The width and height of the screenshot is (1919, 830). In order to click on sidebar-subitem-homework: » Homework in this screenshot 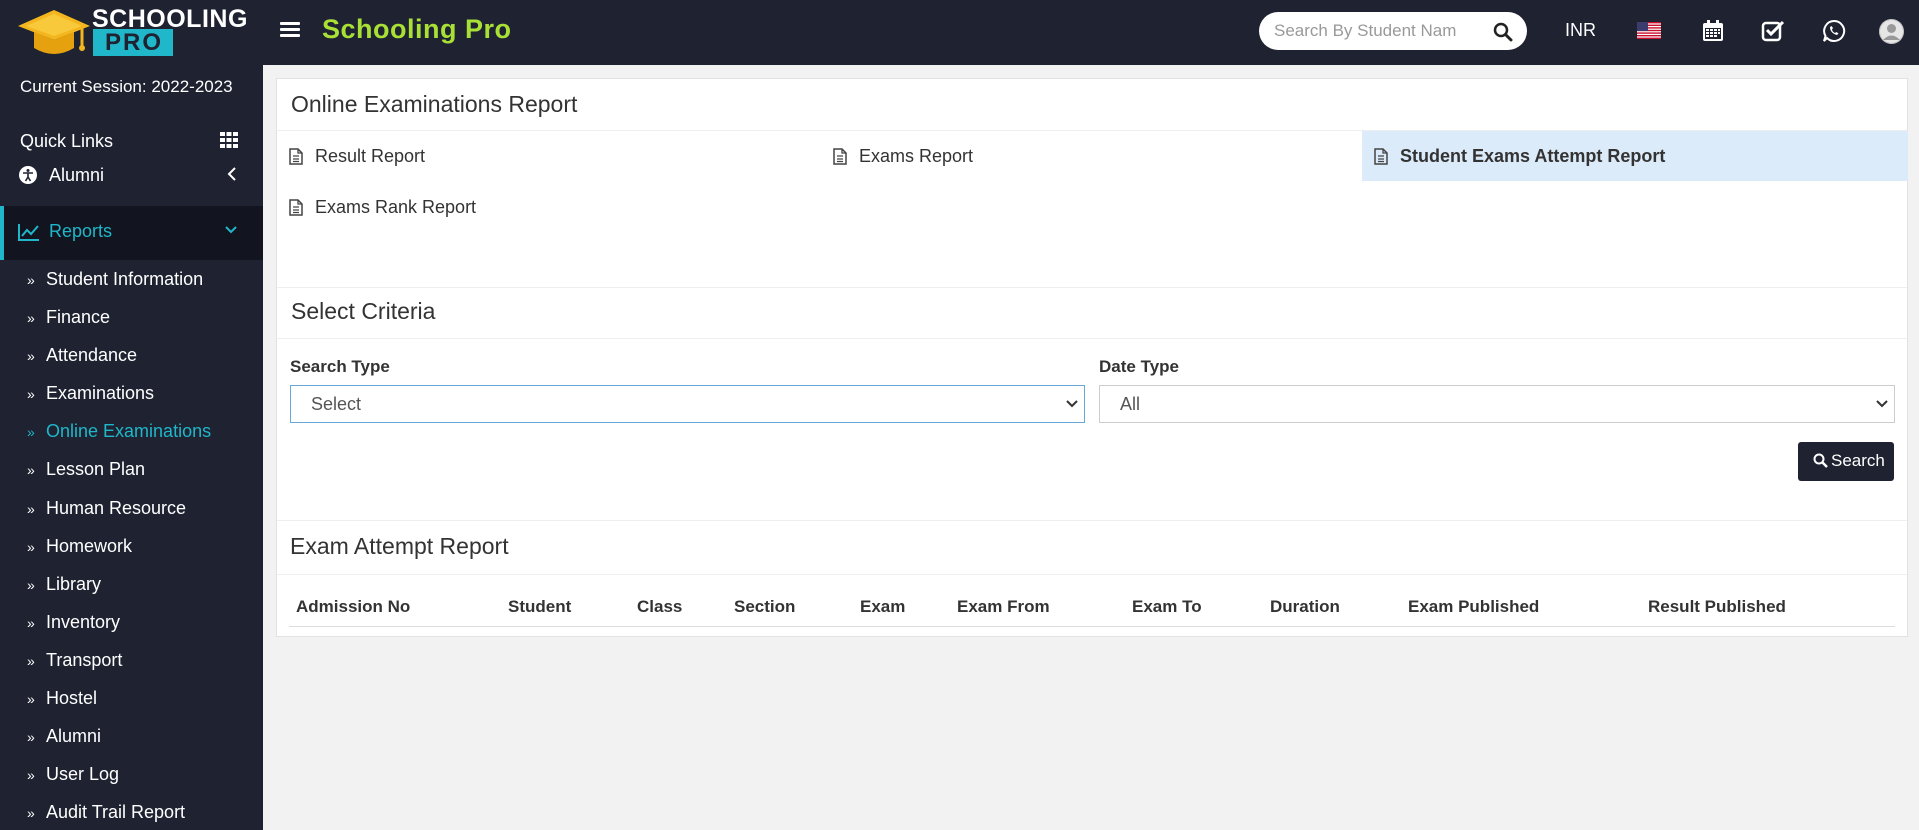, I will do `click(131, 548)`.